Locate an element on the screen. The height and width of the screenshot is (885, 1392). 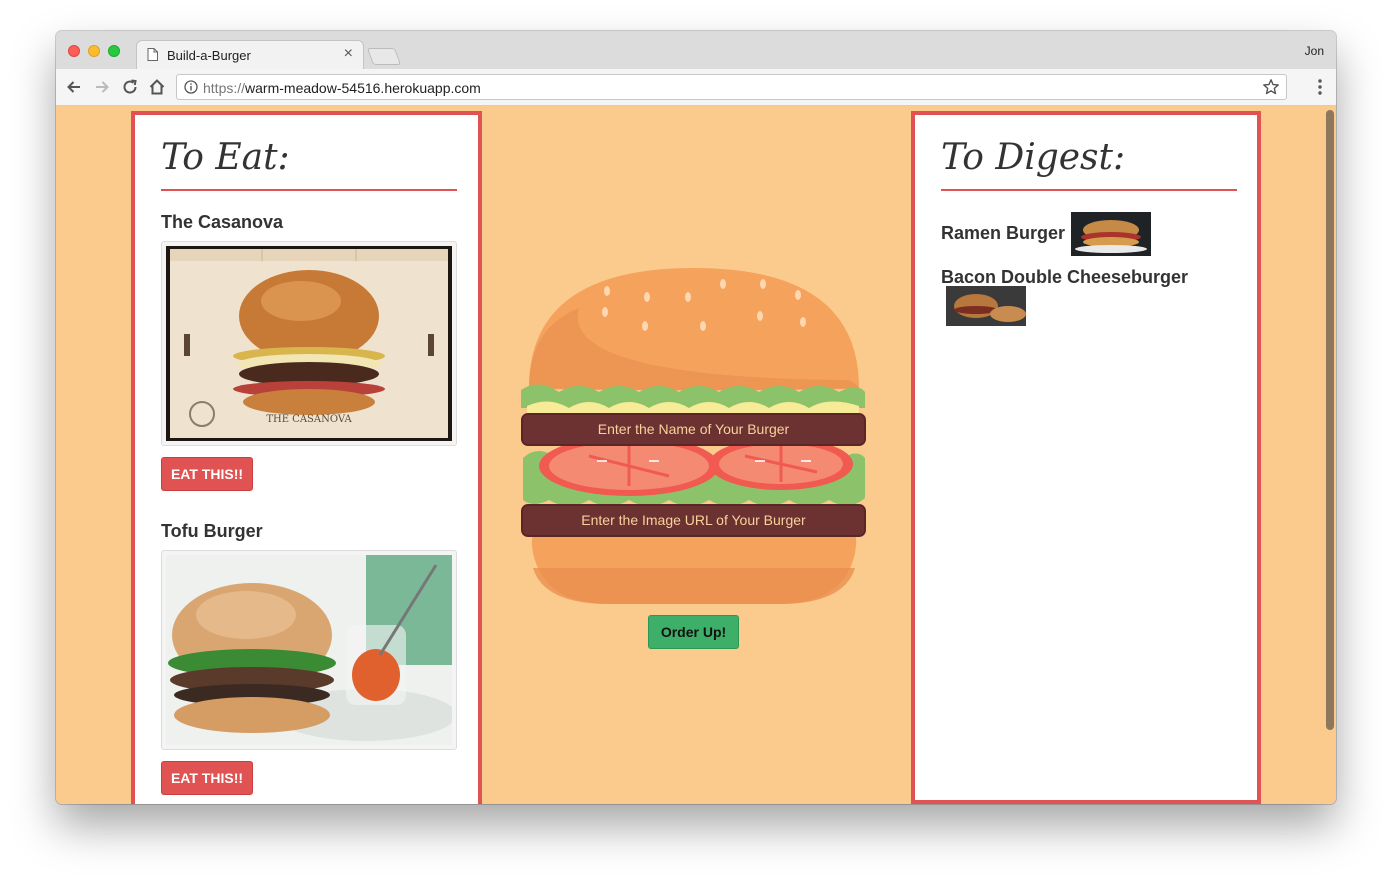
digested-burger-image-bacon is located at coordinates (986, 306).